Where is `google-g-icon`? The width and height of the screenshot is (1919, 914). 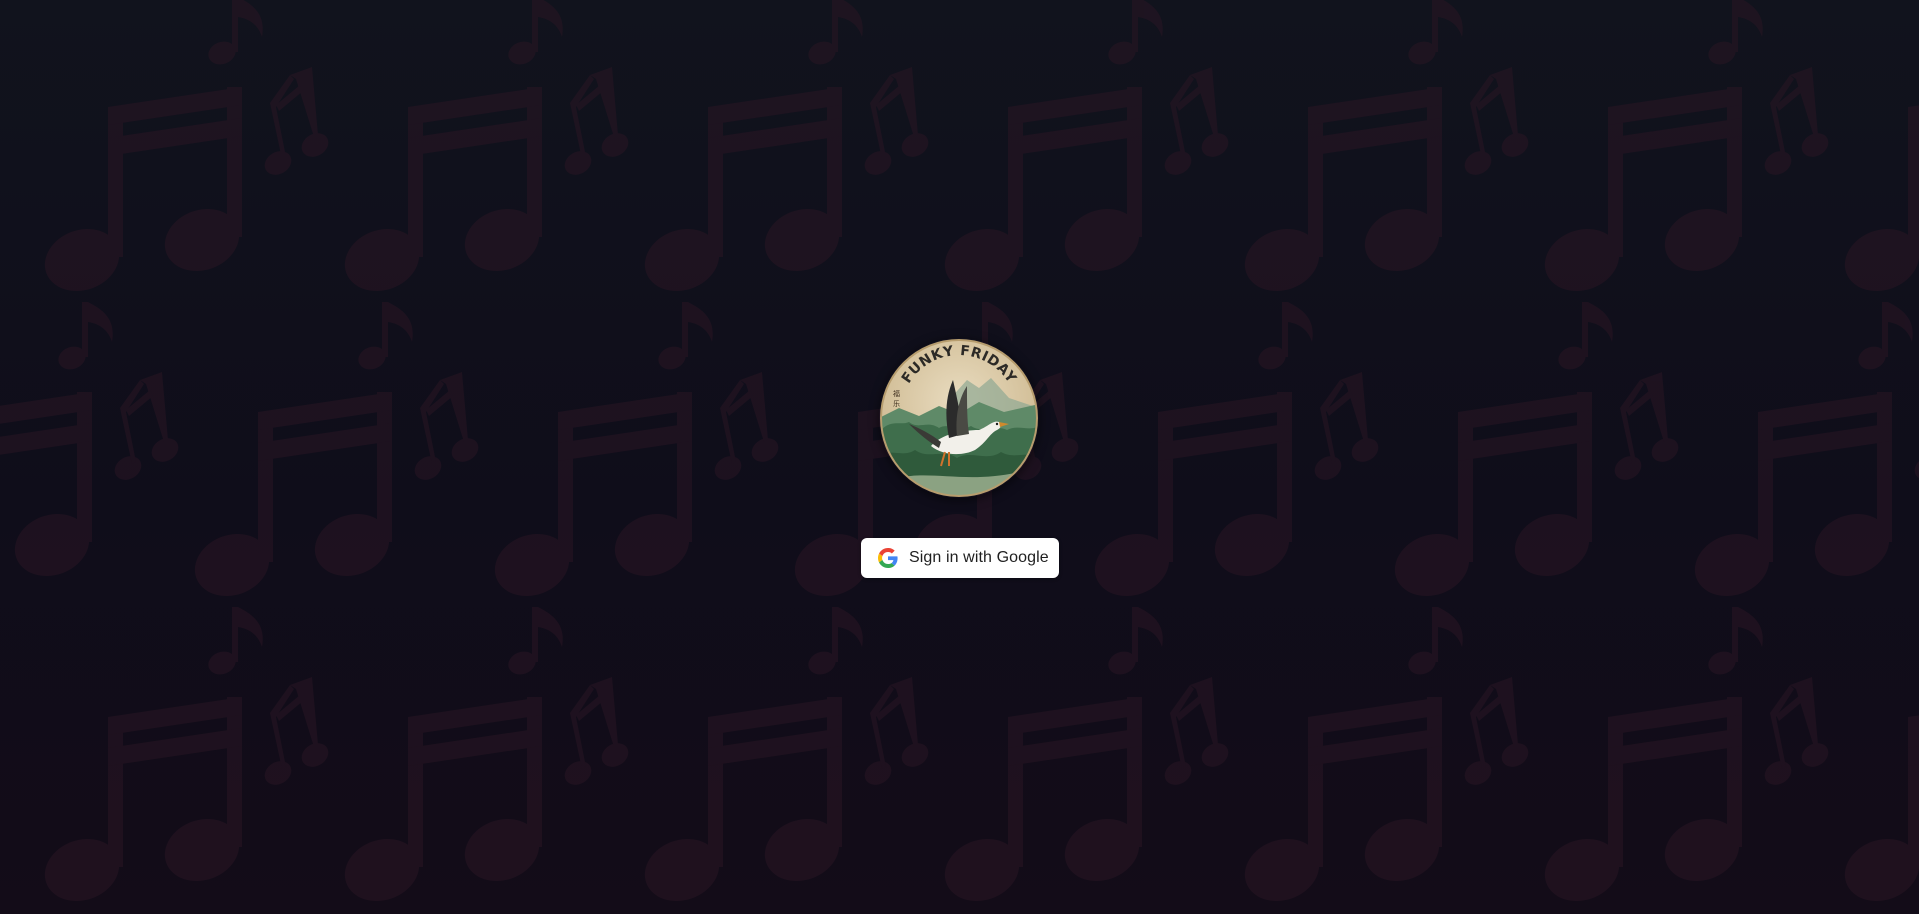 google-g-icon is located at coordinates (888, 558).